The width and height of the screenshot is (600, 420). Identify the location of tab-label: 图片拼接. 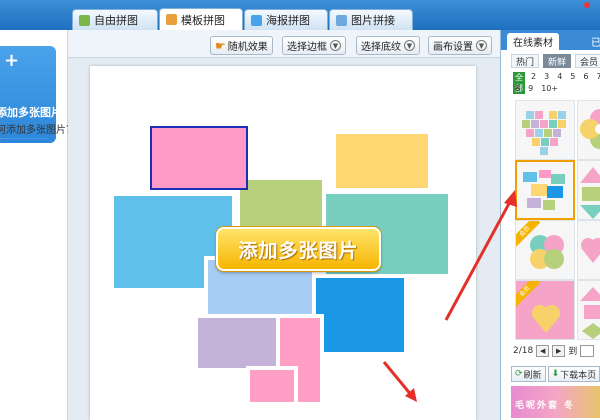
(373, 20).